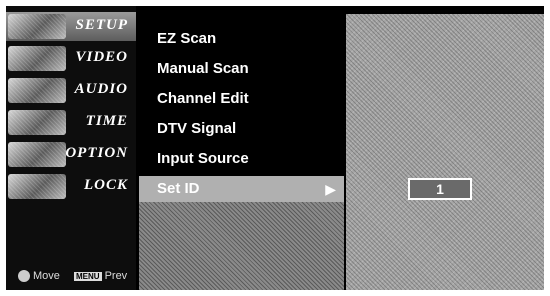  Describe the element at coordinates (37, 26) in the screenshot. I see `setup-icon` at that location.